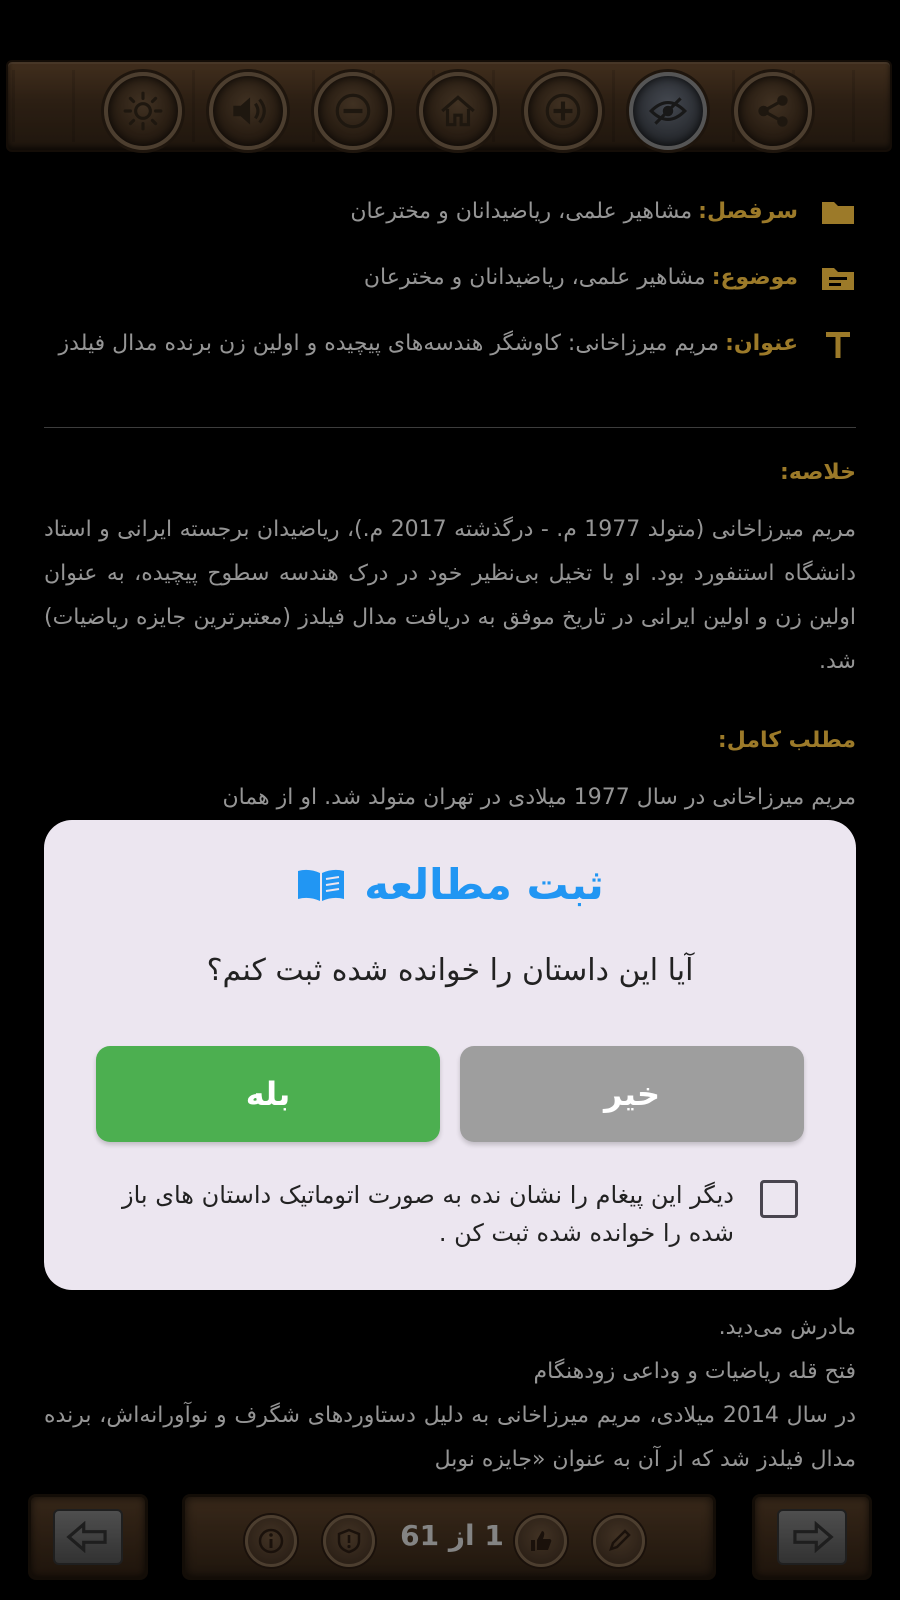  Describe the element at coordinates (484, 884) in the screenshot. I see `dialog-title-text: ثبت مطالعه` at that location.